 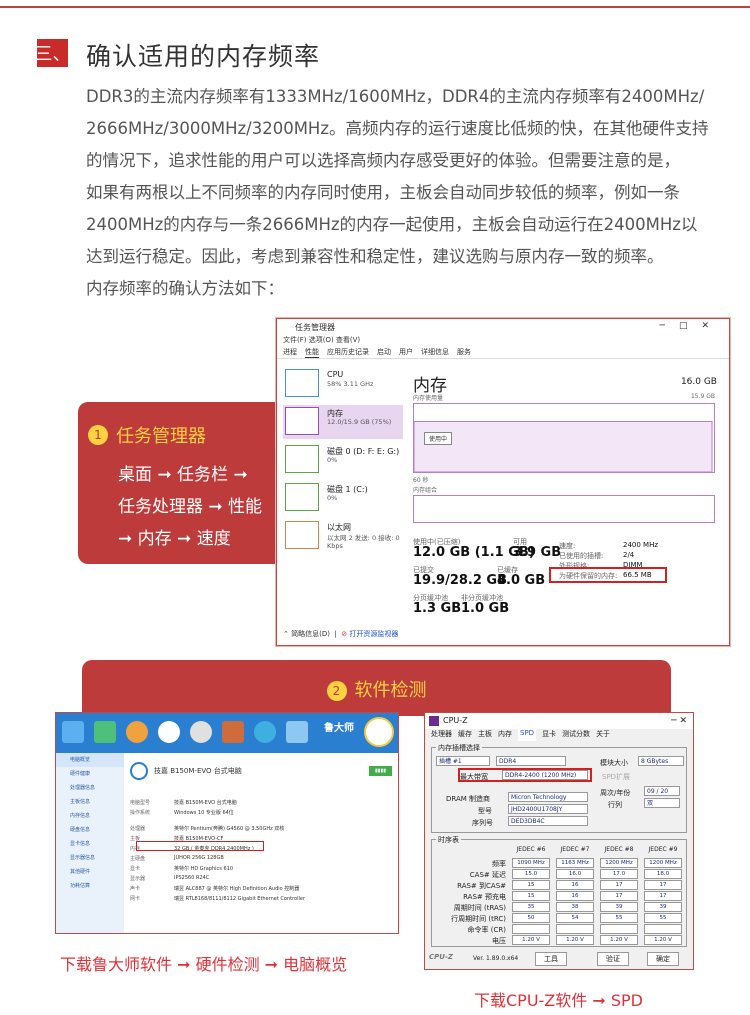 What do you see at coordinates (549, 735) in the screenshot?
I see `cpuz-tab: 显卡` at bounding box center [549, 735].